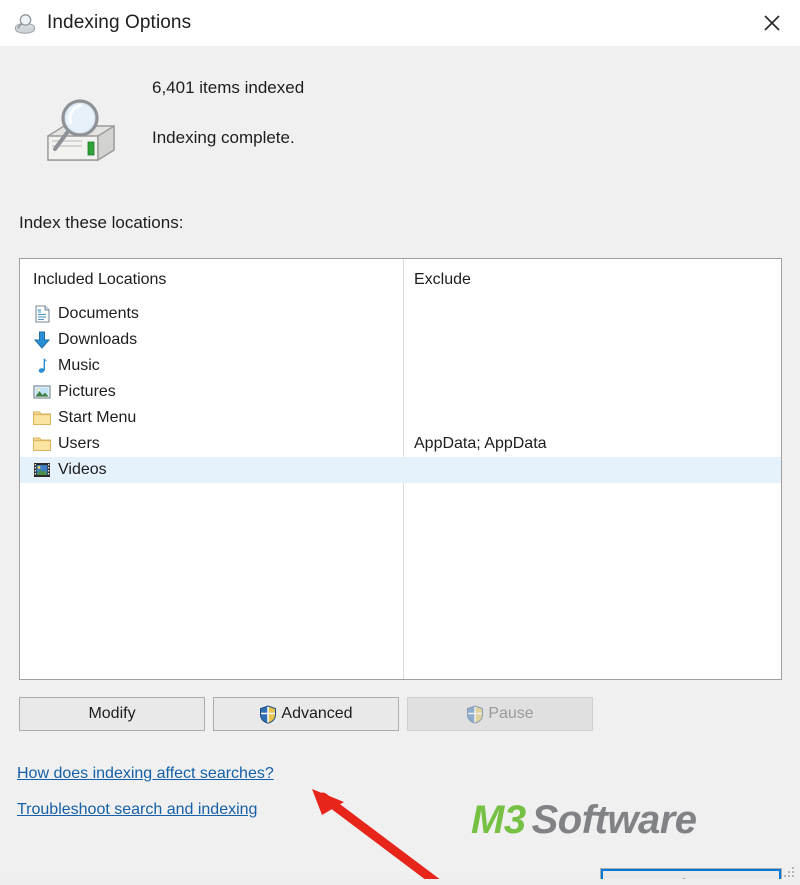 The width and height of the screenshot is (800, 885). I want to click on picture-icon, so click(42, 392).